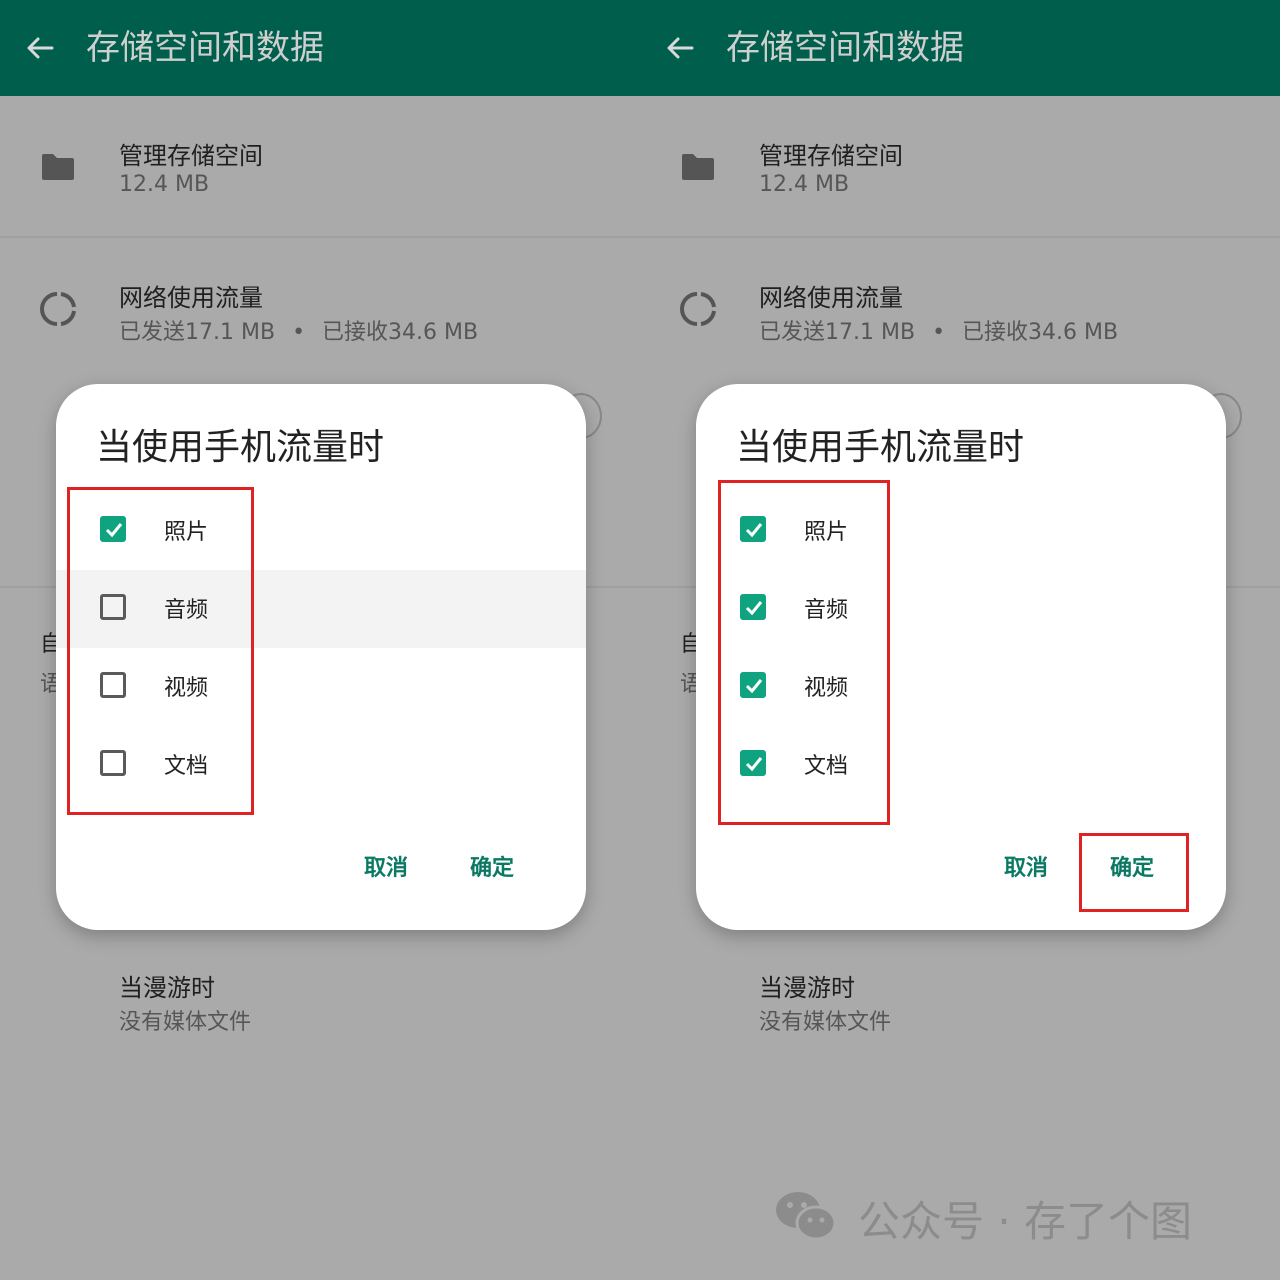 The width and height of the screenshot is (1280, 1280). Describe the element at coordinates (806, 1216) in the screenshot. I see `wechat-icon` at that location.